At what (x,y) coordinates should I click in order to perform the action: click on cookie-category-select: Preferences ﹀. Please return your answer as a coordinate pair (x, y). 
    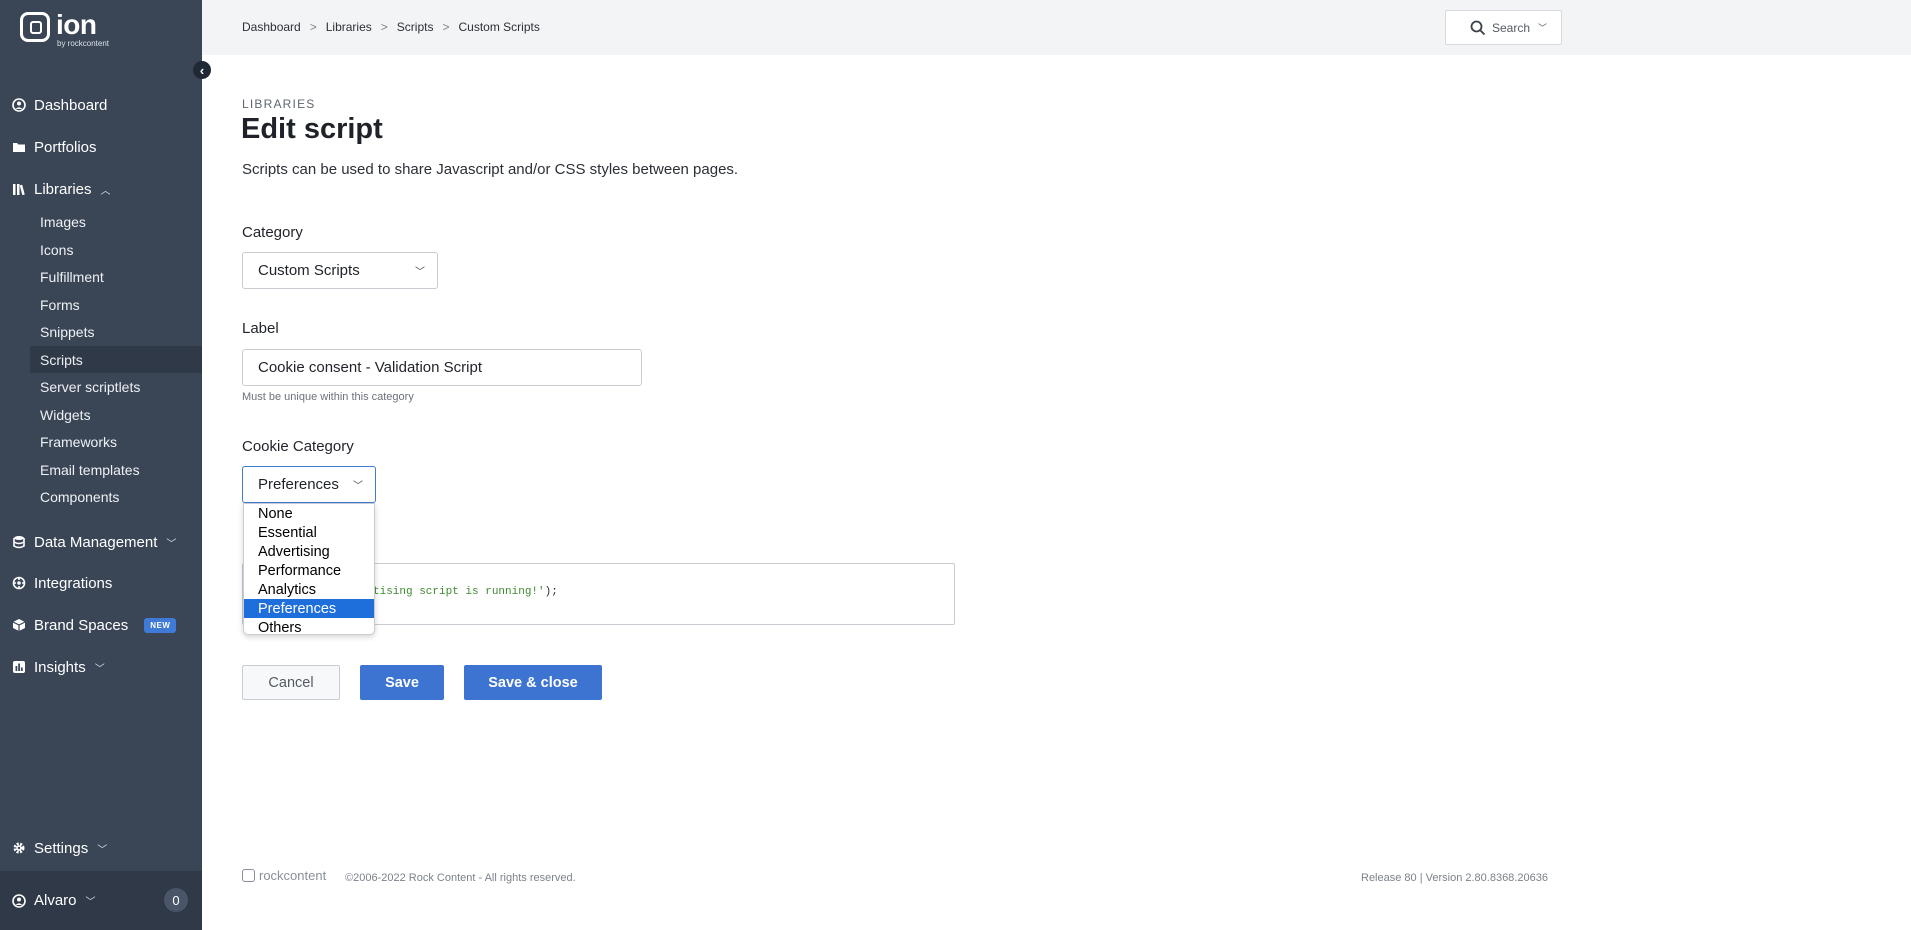
    Looking at the image, I should click on (309, 484).